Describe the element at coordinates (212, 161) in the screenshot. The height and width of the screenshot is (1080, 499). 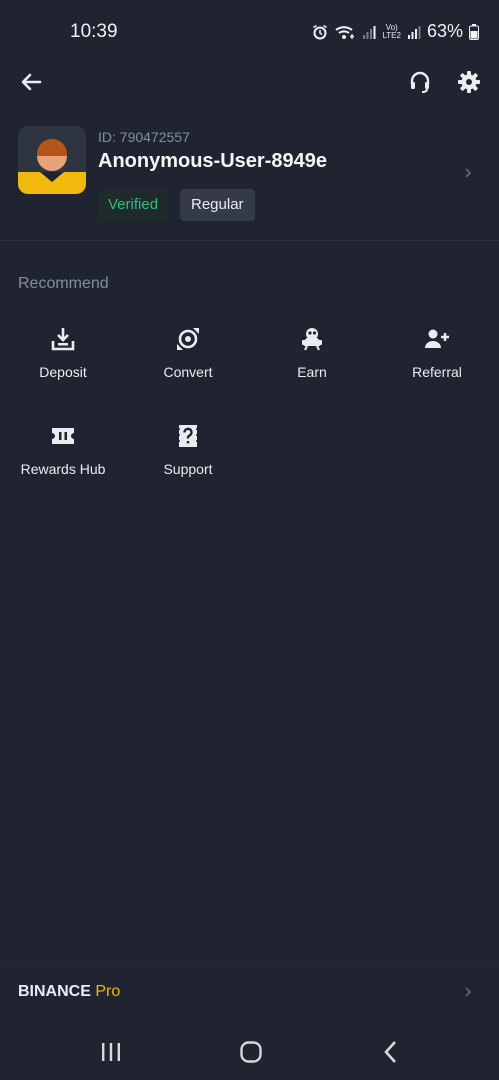
I see `username: Anonymous-User-8949e` at that location.